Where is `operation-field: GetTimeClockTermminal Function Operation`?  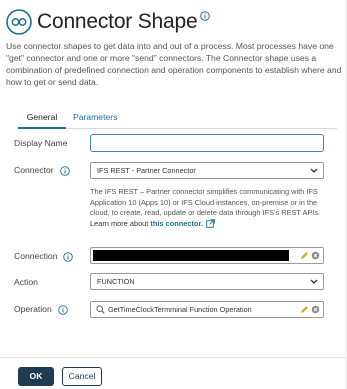 operation-field: GetTimeClockTermminal Function Operation is located at coordinates (207, 309).